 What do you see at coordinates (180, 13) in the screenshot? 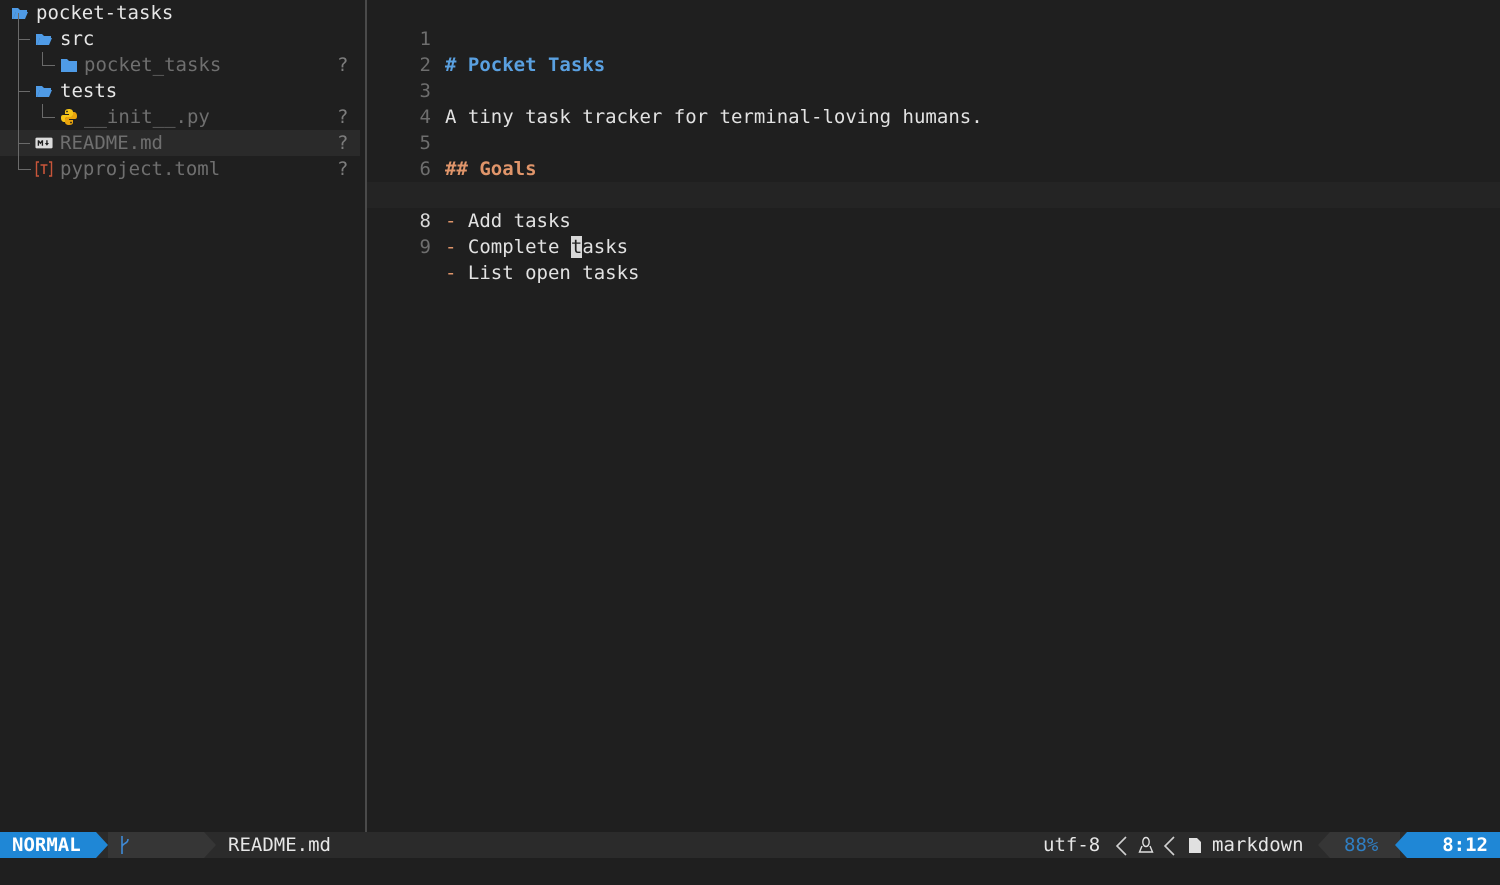
I see `tree-root: pocket-tasks` at bounding box center [180, 13].